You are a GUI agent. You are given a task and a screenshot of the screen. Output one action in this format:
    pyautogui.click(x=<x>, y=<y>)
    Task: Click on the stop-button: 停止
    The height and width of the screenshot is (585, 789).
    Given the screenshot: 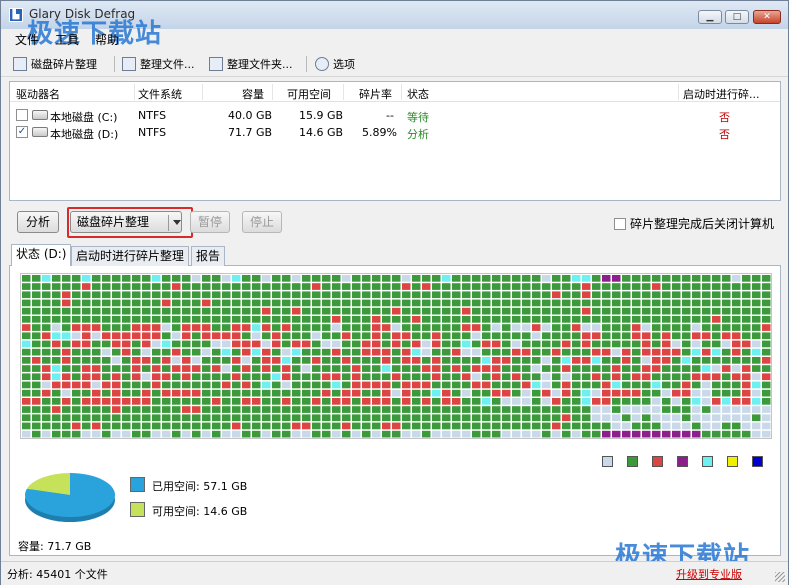 What is the action you would take?
    pyautogui.click(x=262, y=222)
    